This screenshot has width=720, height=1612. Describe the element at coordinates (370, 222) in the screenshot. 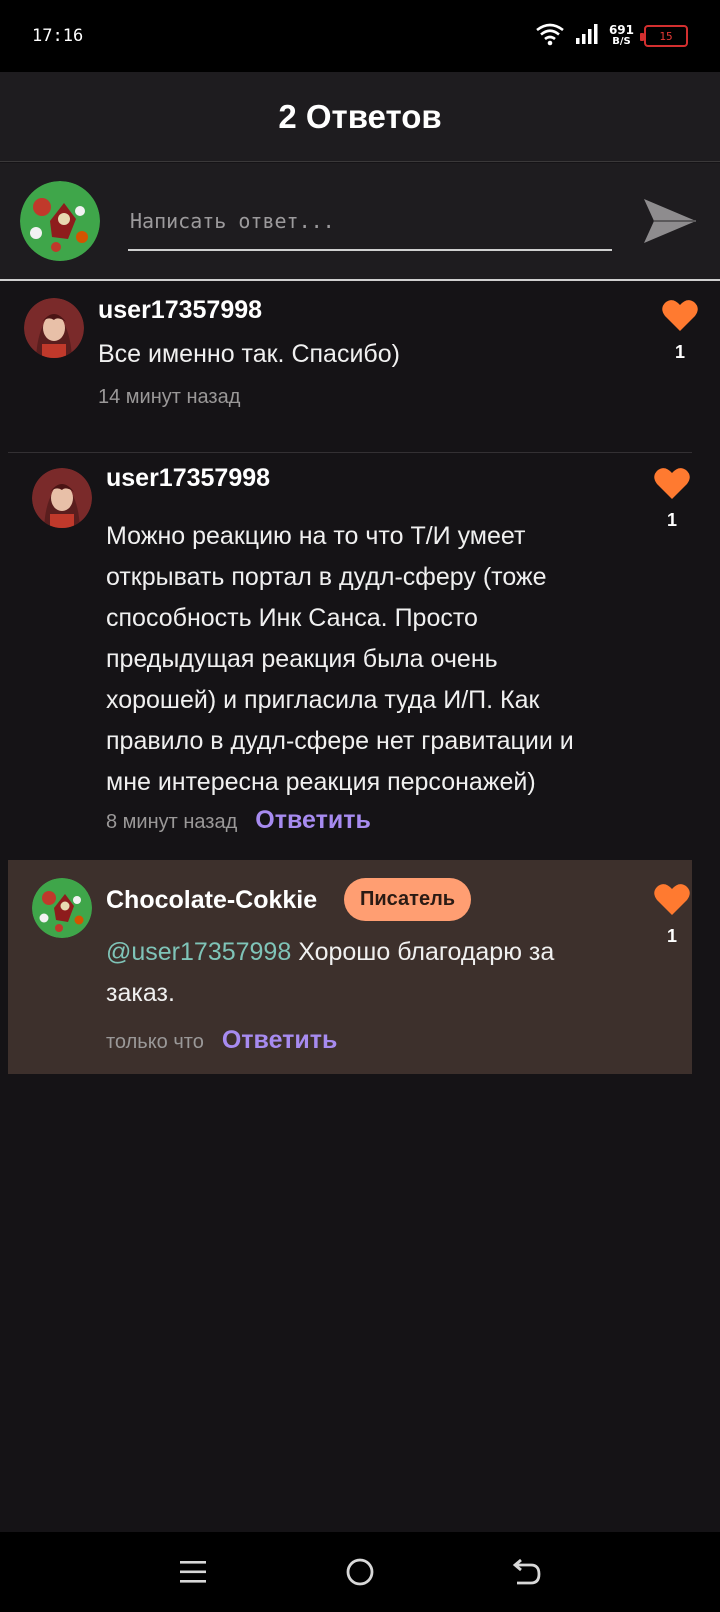

I see `reply-input` at that location.